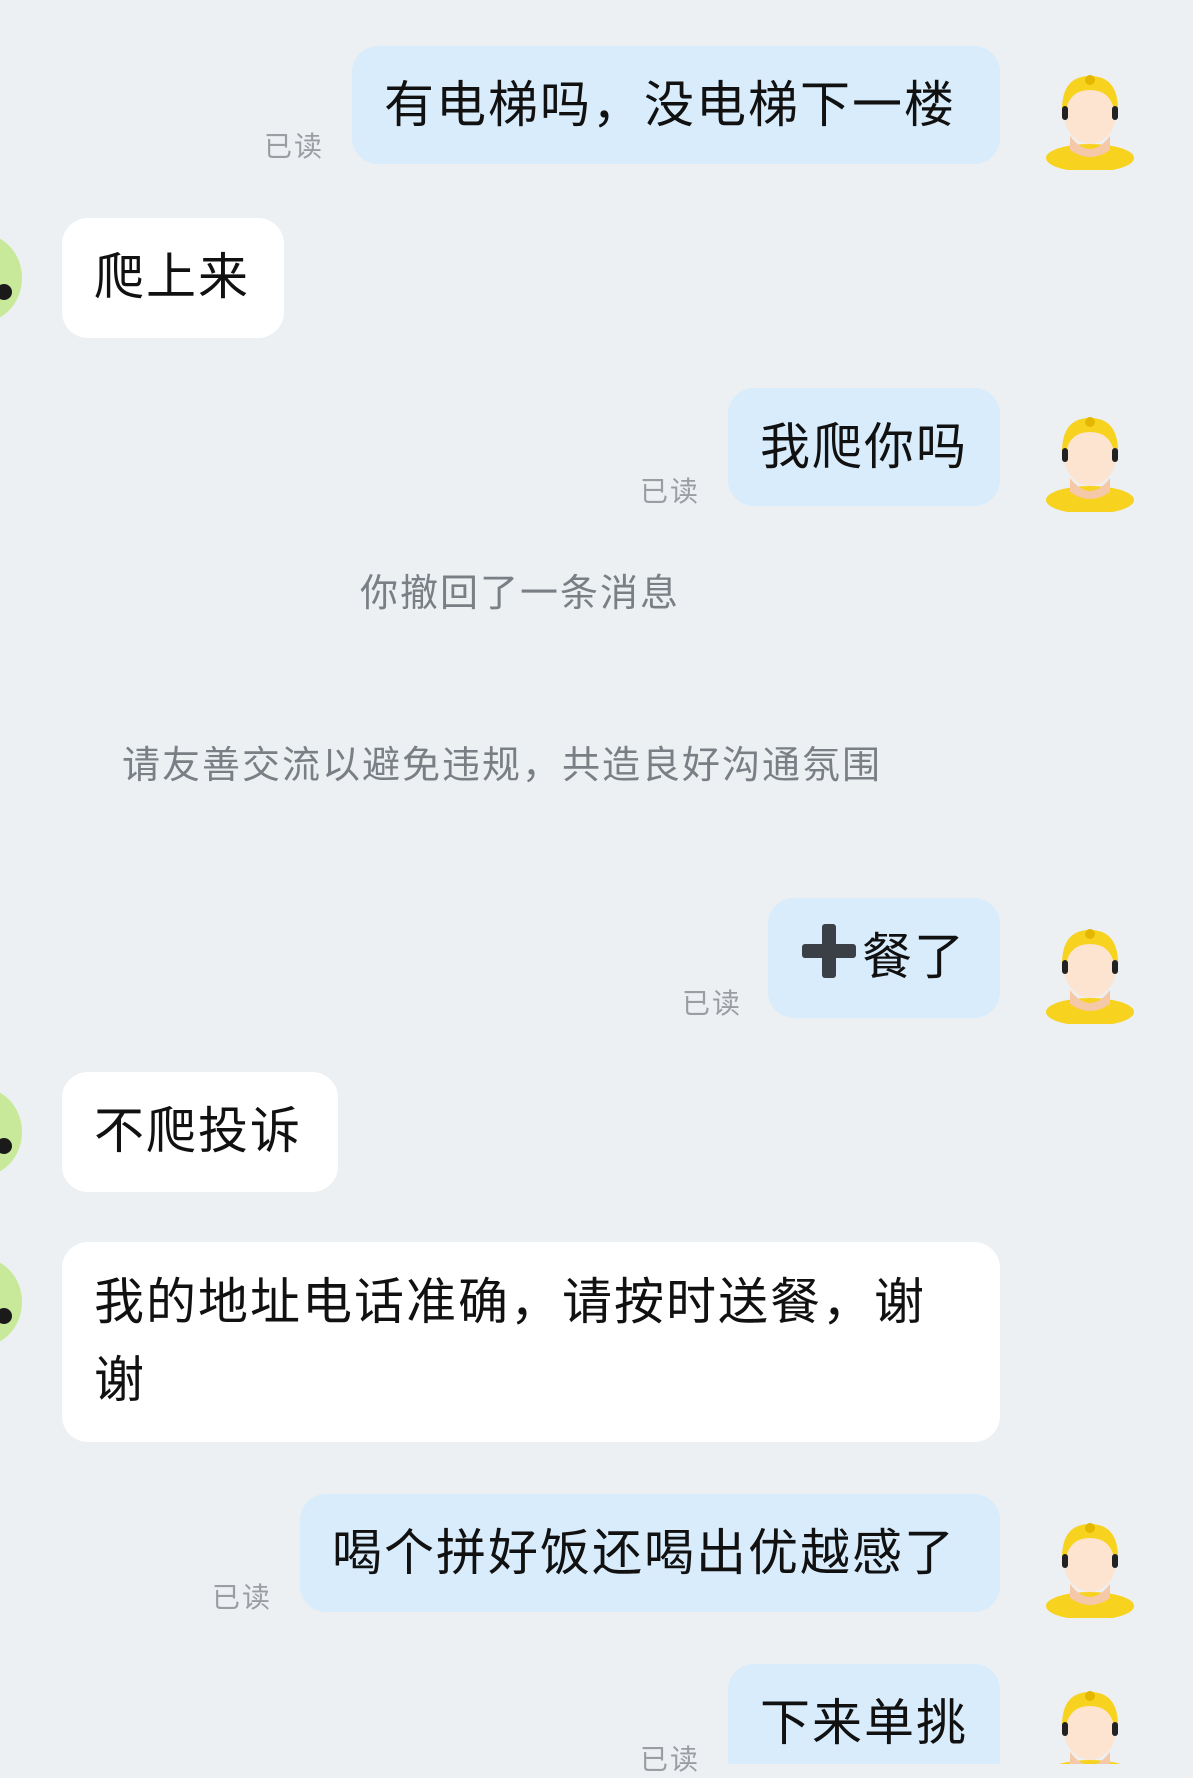 This screenshot has height=1778, width=1193. I want to click on outgoing-message: 我爬你吗, so click(864, 447).